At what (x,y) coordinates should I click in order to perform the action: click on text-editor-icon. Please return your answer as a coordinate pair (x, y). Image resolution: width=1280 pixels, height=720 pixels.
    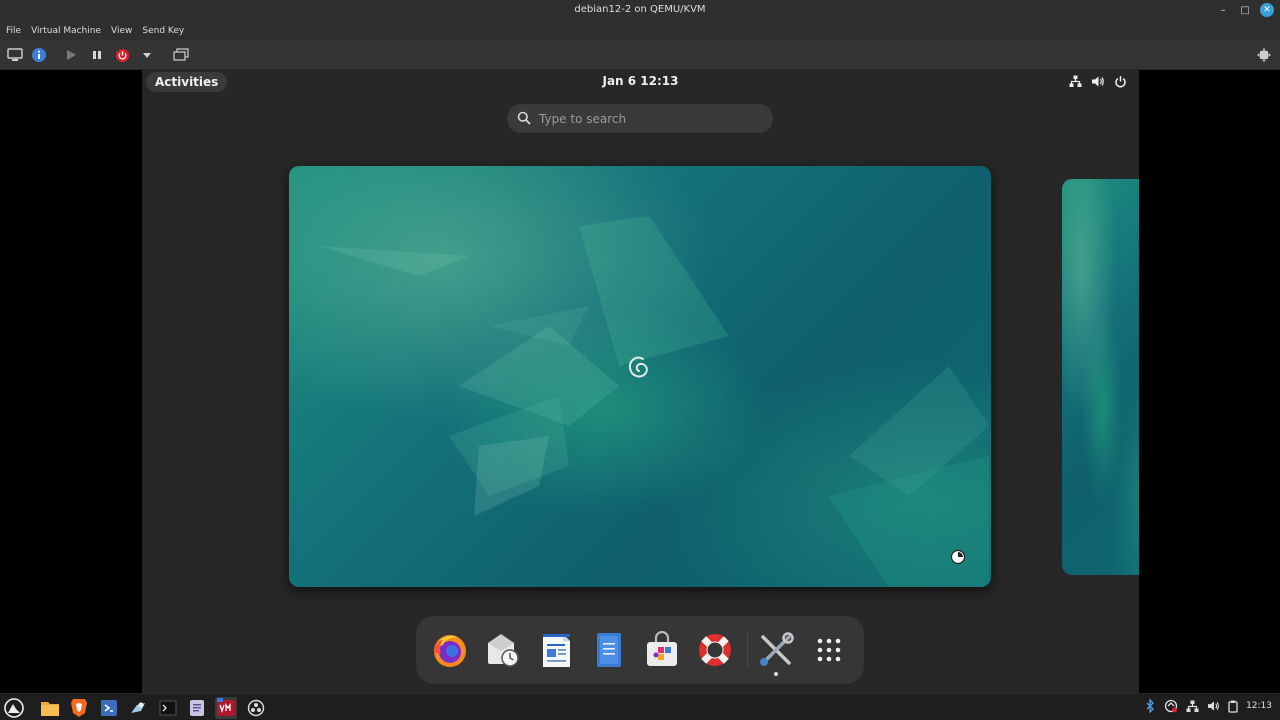
    Looking at the image, I should click on (609, 650).